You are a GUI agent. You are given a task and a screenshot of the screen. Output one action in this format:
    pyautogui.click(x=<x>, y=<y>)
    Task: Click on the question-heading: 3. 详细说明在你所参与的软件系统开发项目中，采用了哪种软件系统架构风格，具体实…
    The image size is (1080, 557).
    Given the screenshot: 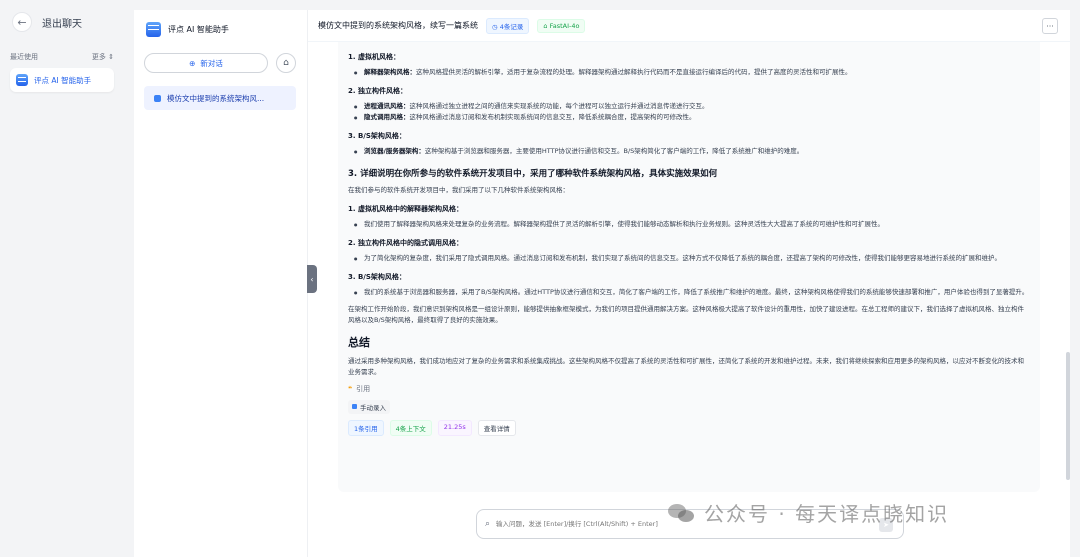 What is the action you would take?
    pyautogui.click(x=533, y=174)
    